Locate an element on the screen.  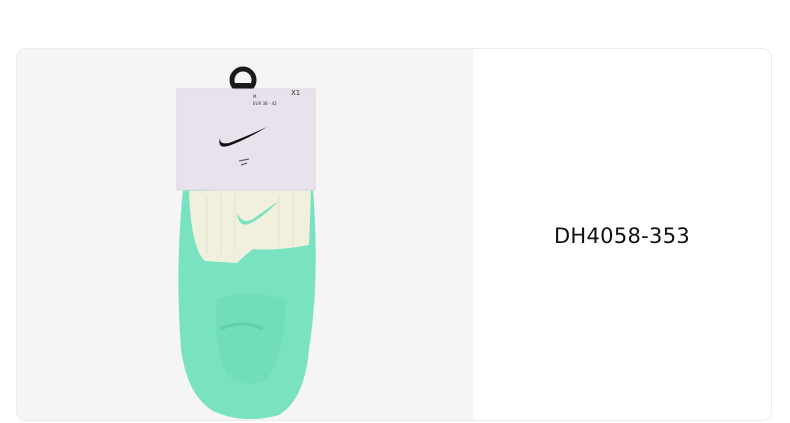
tag-size-range: EUR 38 - 42 is located at coordinates (265, 103).